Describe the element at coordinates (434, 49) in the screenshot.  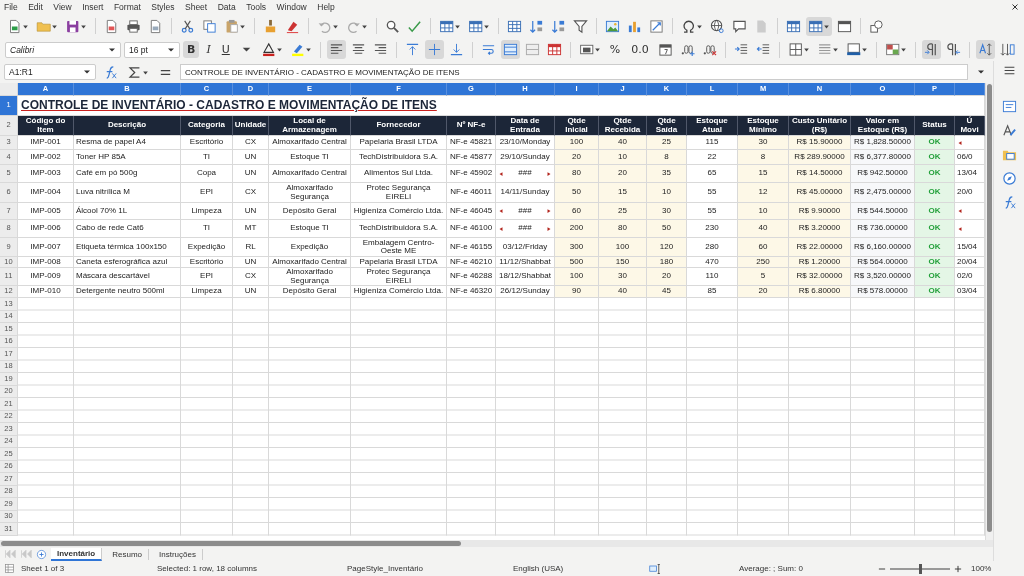
I see `align-middle-icon` at that location.